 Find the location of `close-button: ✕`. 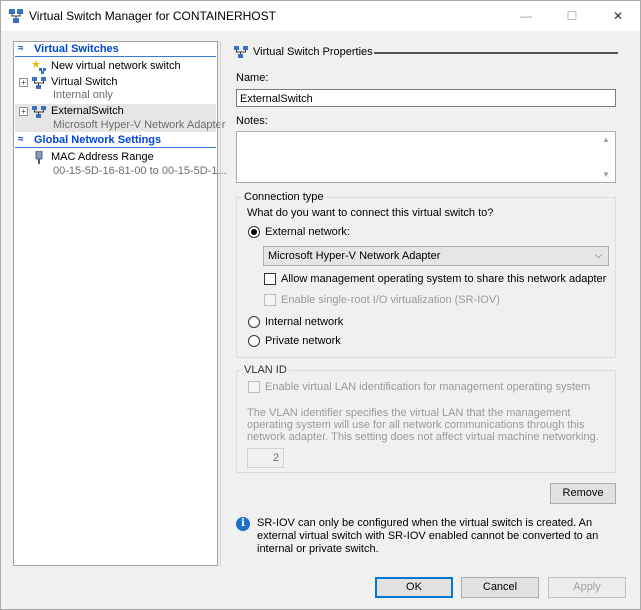

close-button: ✕ is located at coordinates (618, 16).